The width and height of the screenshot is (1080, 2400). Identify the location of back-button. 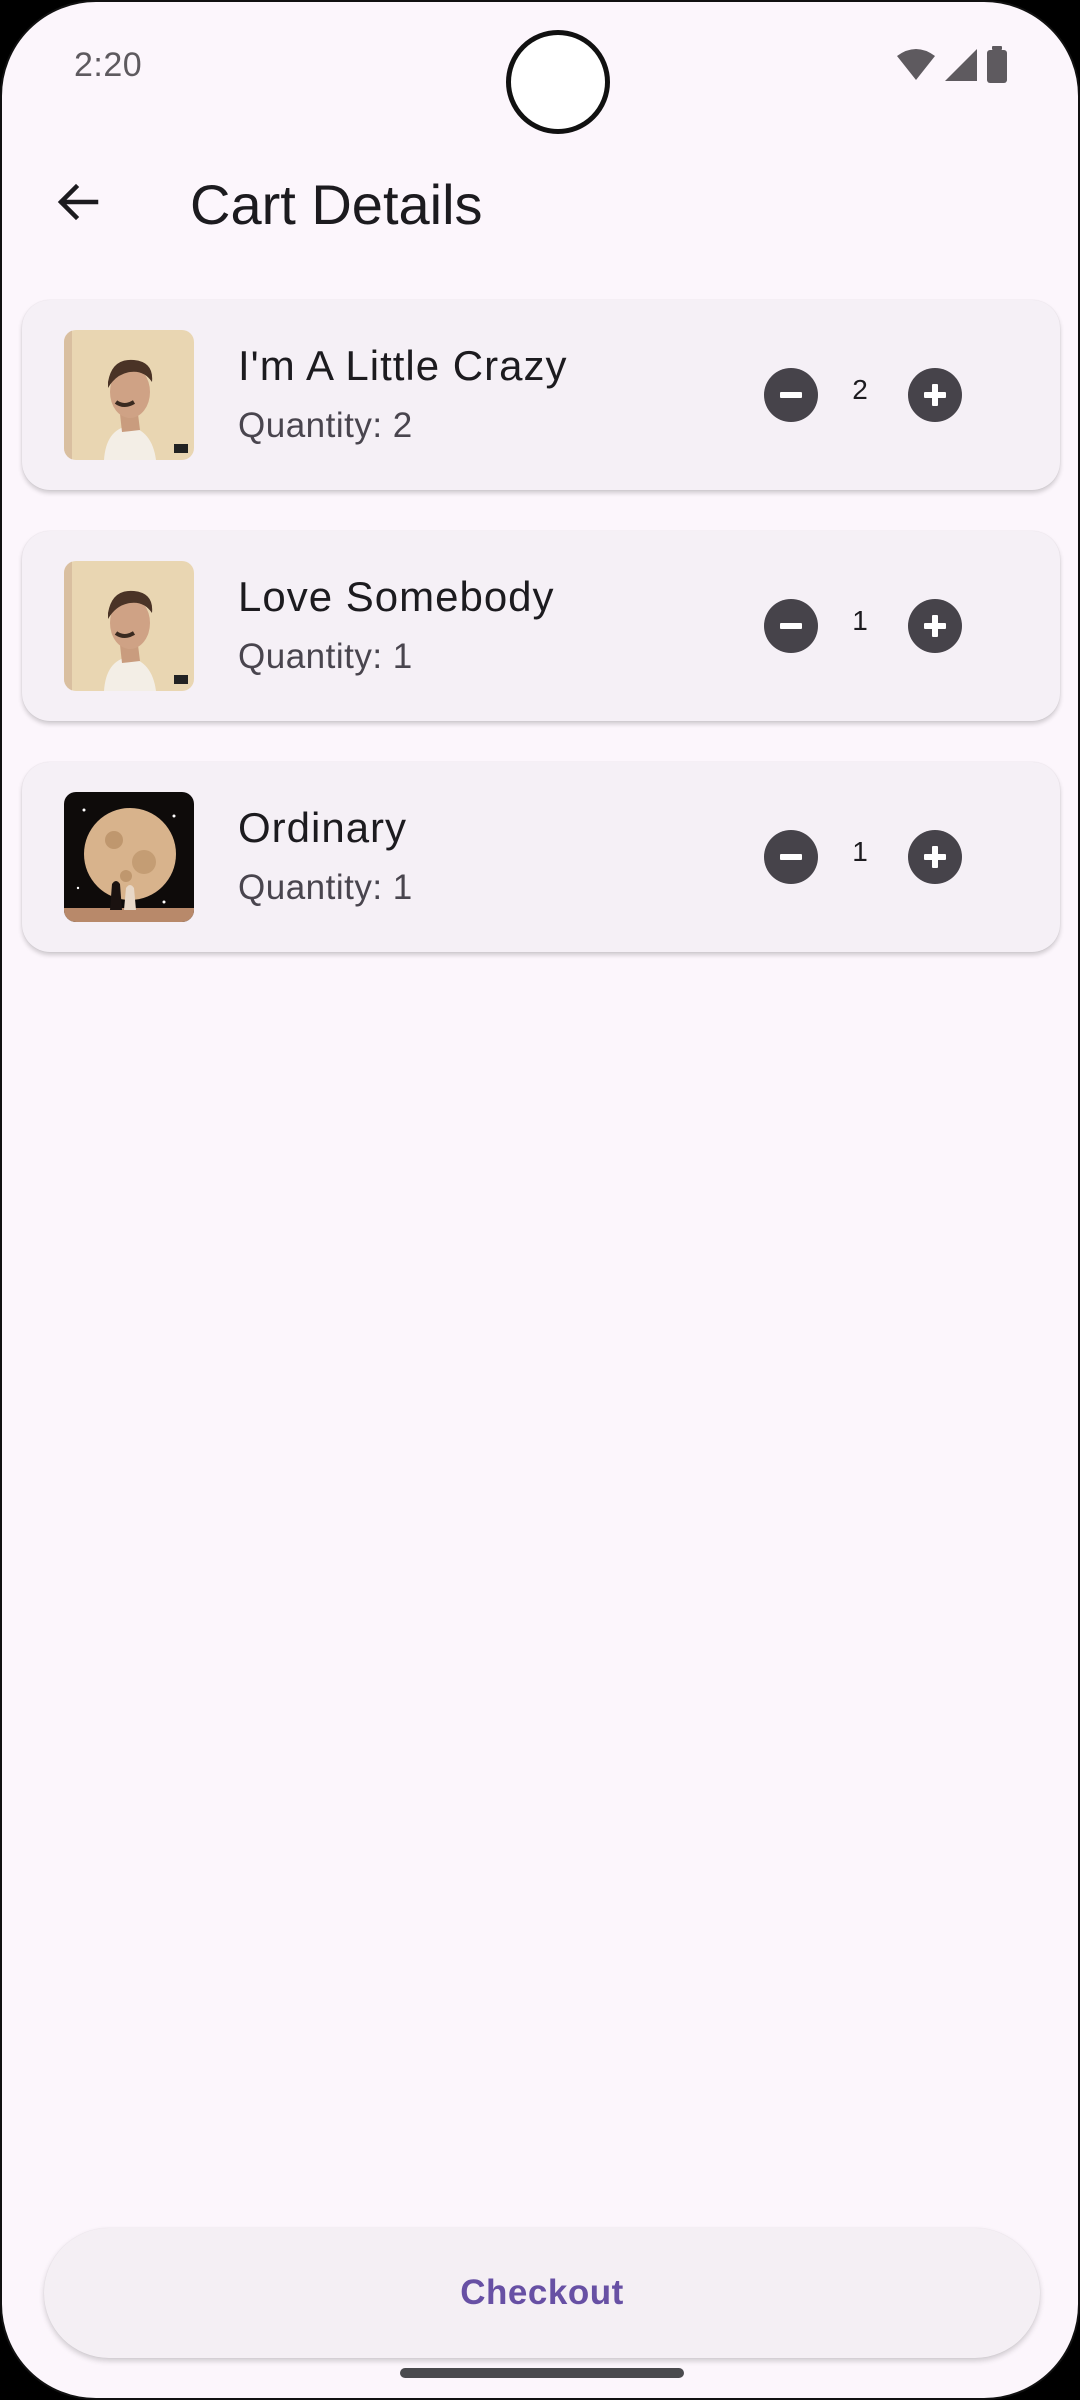
(78, 202).